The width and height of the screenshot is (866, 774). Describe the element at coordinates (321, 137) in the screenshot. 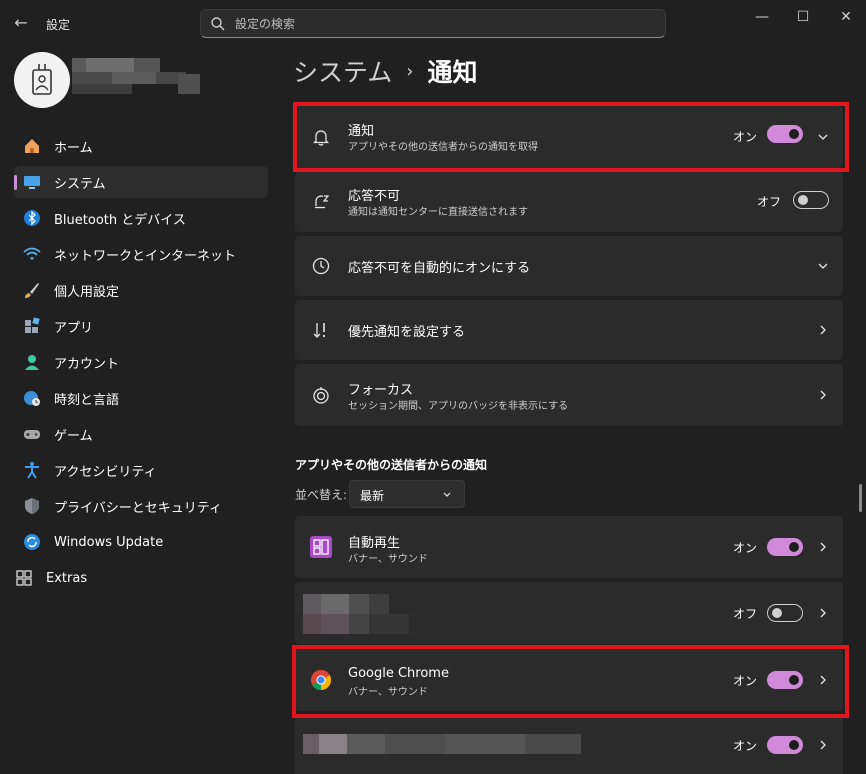

I see `bell-icon` at that location.